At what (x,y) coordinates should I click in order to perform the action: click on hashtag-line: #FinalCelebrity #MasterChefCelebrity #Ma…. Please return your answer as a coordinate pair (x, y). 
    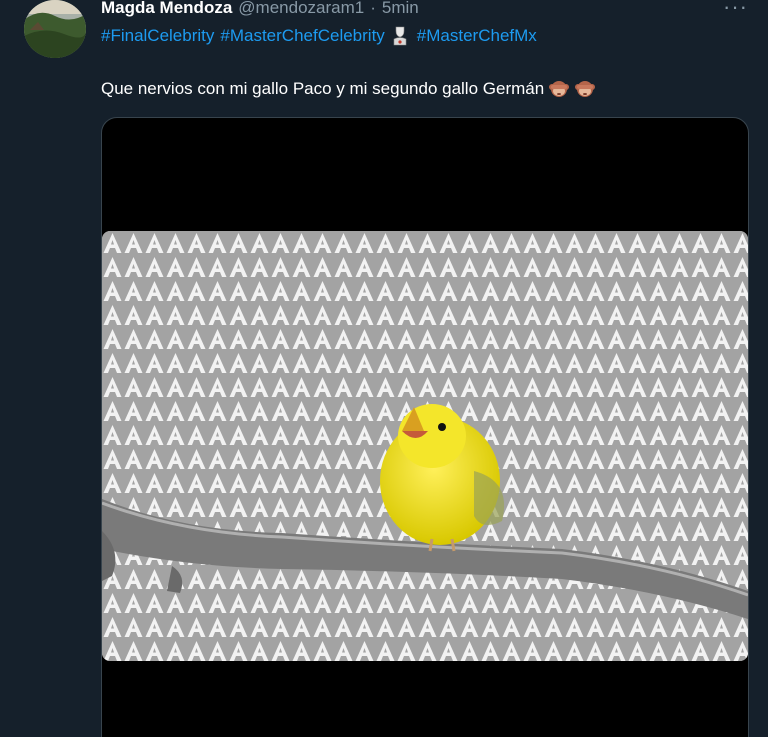
    Looking at the image, I should click on (319, 36).